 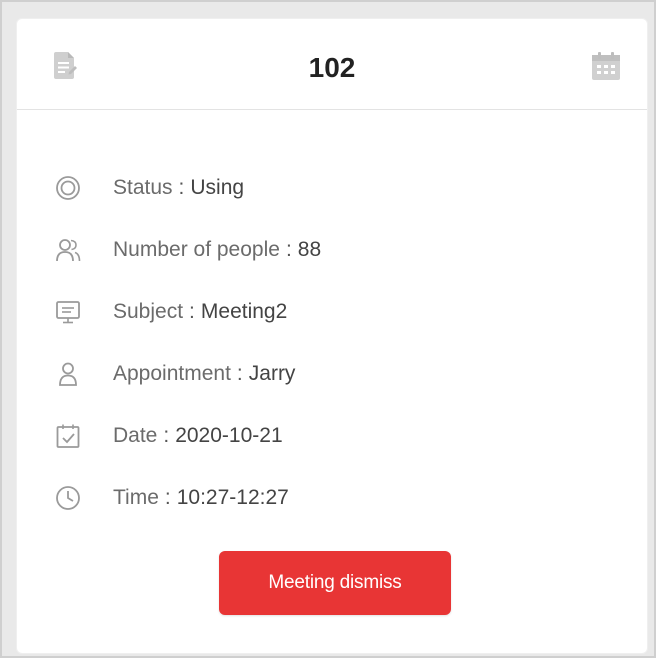 I want to click on people-text: Number of people:88, so click(x=217, y=250).